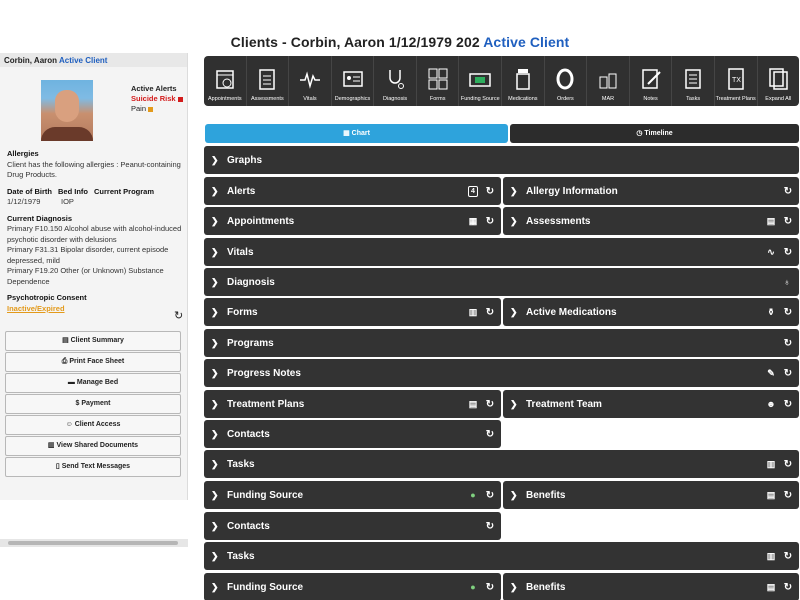 This screenshot has width=800, height=600. I want to click on section-label: Benefits, so click(546, 587).